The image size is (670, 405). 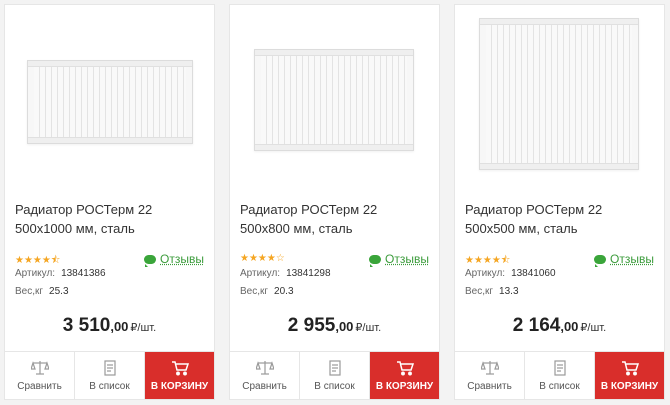 I want to click on weight-row: Вес,кг 13.3, so click(x=492, y=291).